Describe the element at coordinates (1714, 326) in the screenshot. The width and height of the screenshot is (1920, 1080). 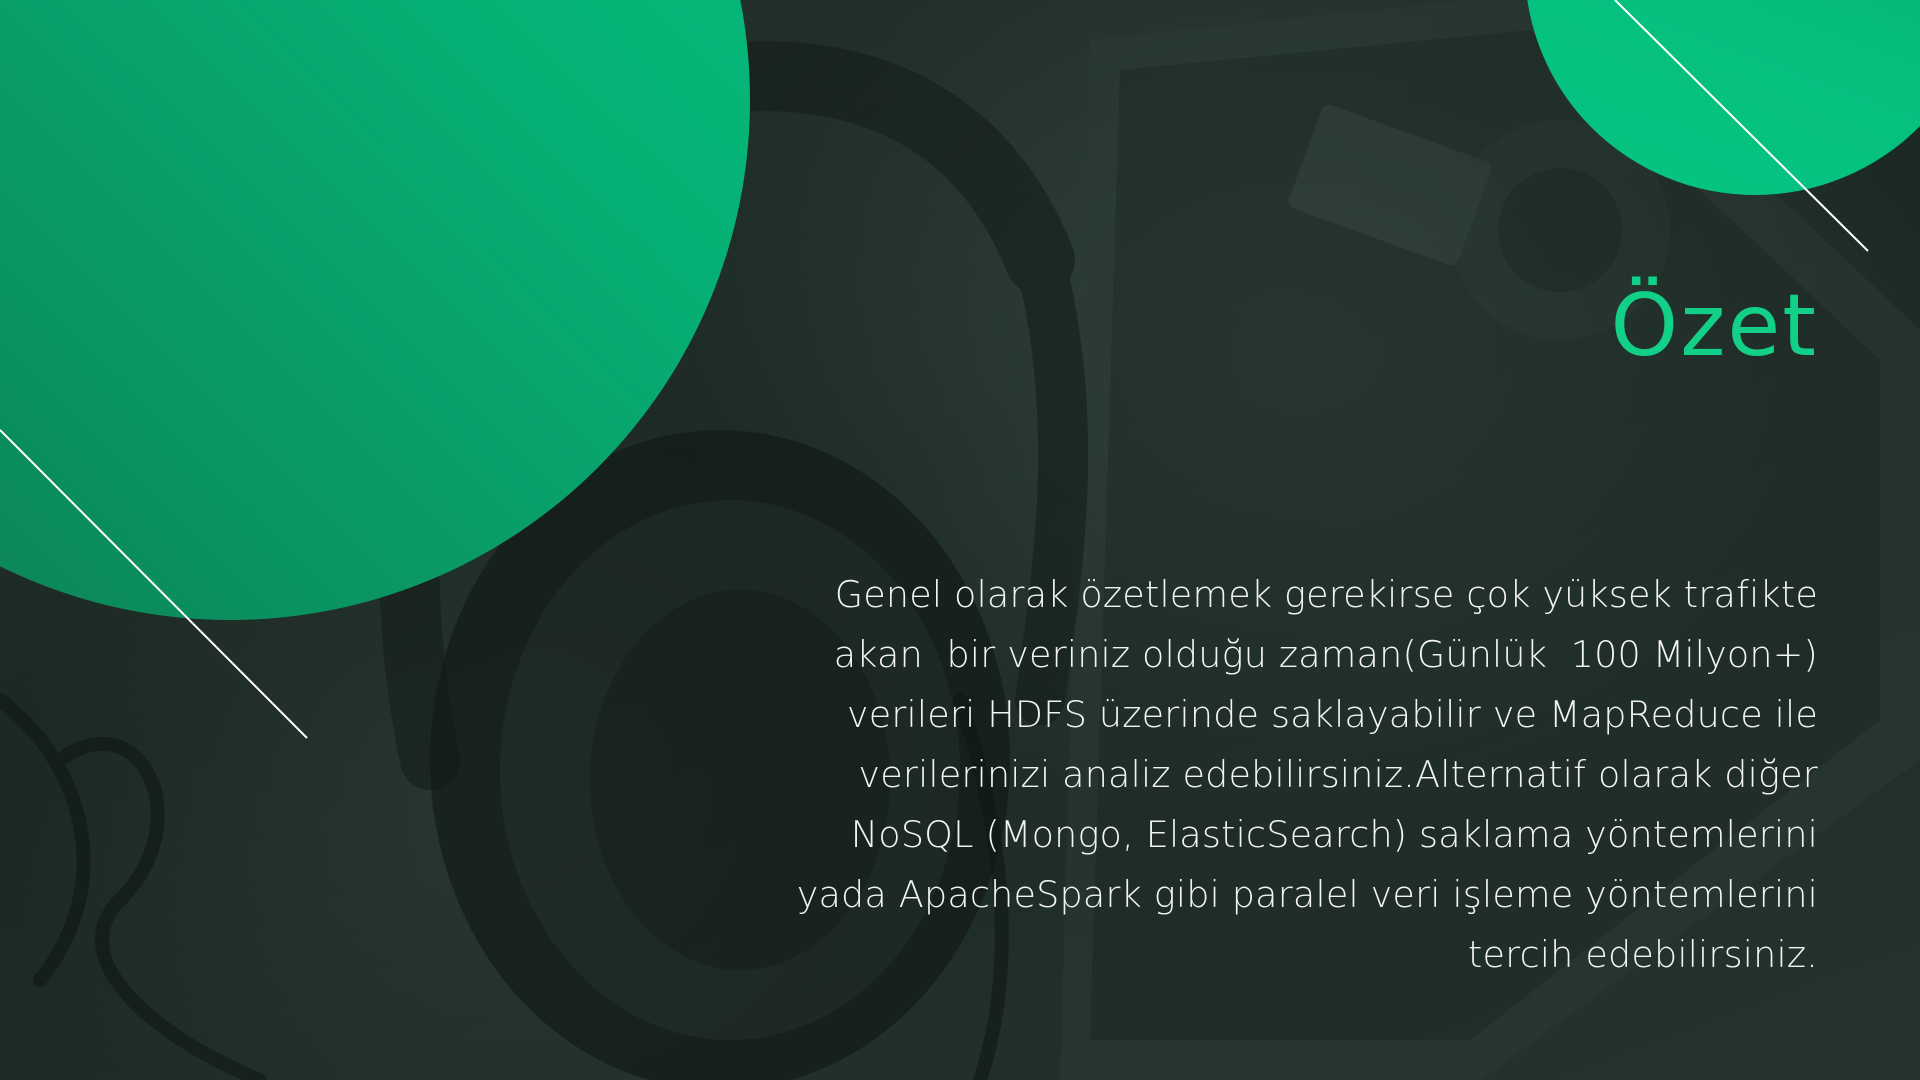
I see `slide-title: Özet` at that location.